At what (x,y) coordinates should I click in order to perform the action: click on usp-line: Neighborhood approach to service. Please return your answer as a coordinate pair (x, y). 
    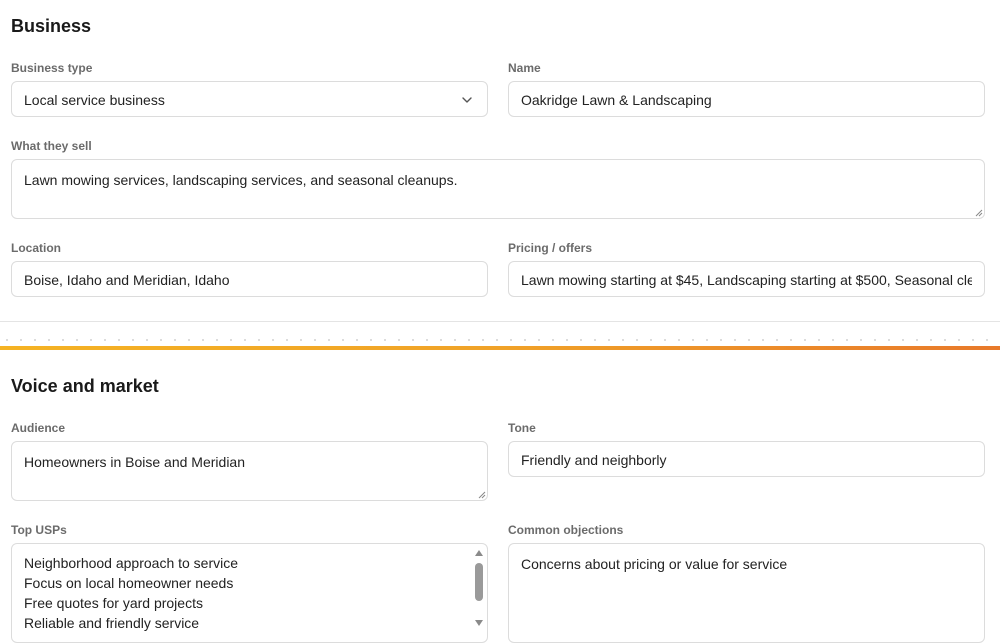
    Looking at the image, I should click on (131, 563).